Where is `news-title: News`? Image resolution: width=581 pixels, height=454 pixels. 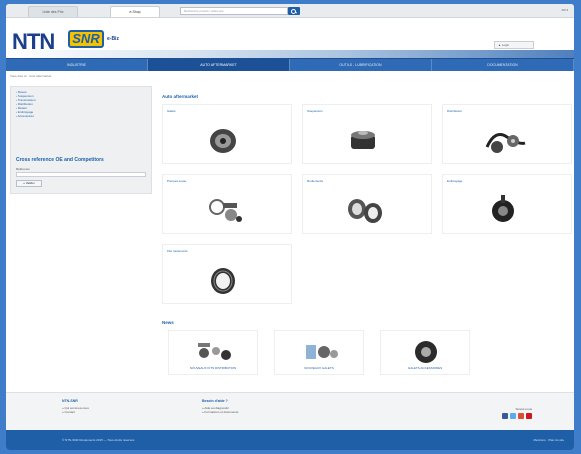 news-title: News is located at coordinates (168, 322).